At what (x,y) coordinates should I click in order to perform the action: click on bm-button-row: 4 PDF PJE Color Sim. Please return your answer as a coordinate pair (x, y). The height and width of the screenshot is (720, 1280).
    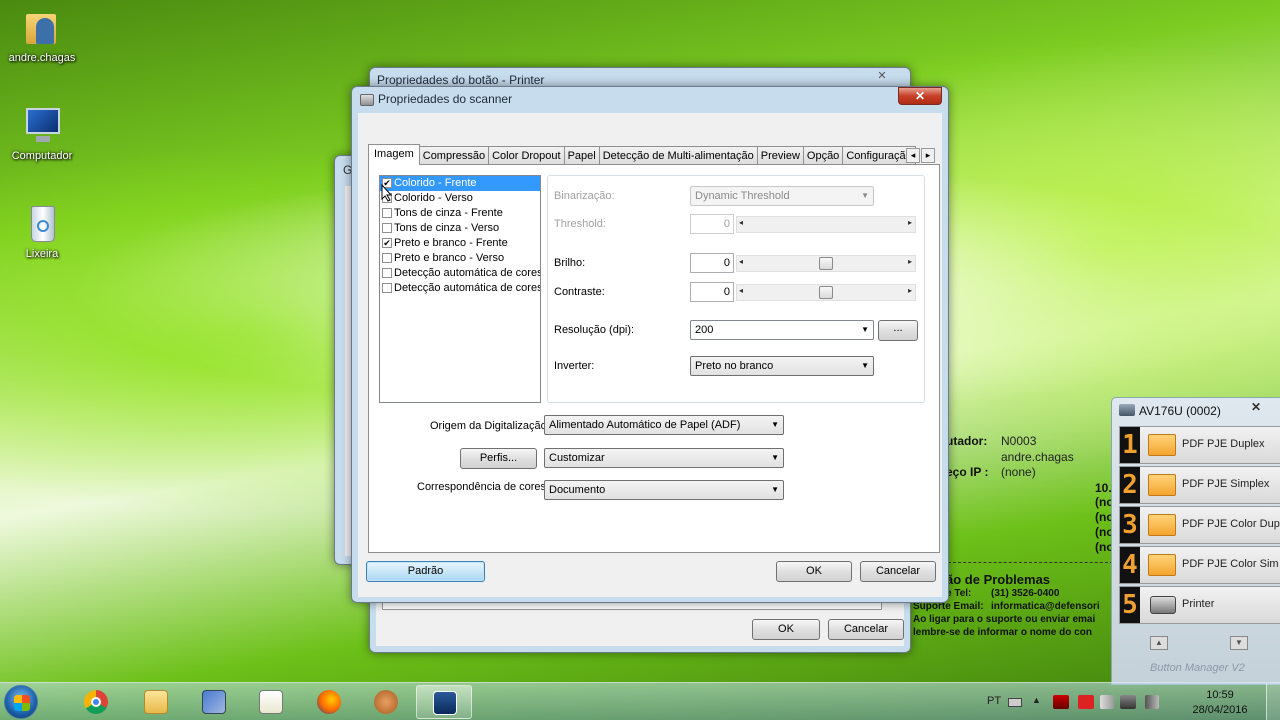
    Looking at the image, I should click on (1199, 565).